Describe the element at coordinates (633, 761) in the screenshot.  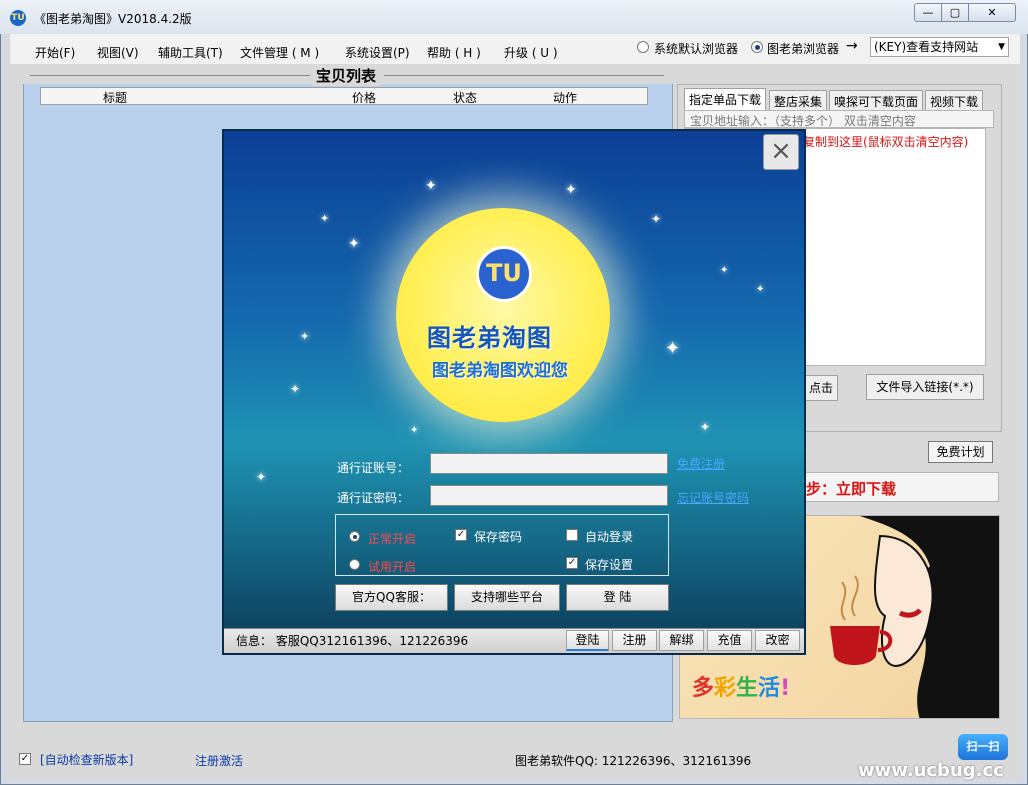
I see `qq-contact-info: 图老弟软件QQ: 121226396、312161396` at that location.